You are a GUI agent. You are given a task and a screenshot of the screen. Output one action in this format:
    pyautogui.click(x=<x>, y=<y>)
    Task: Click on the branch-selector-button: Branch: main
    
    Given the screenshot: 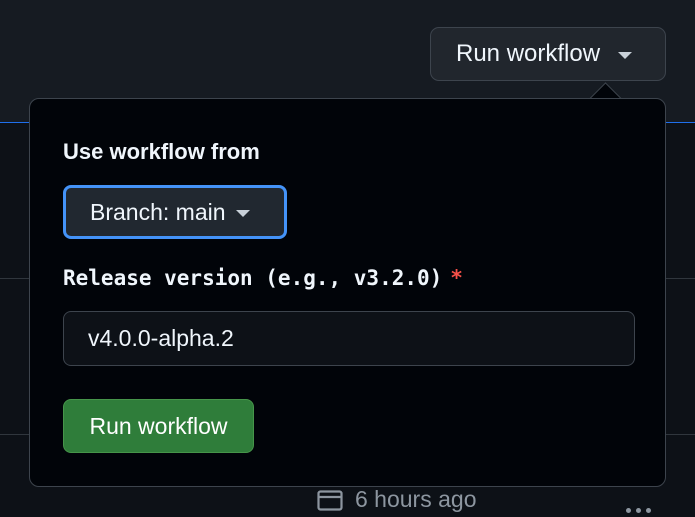 What is the action you would take?
    pyautogui.click(x=175, y=212)
    